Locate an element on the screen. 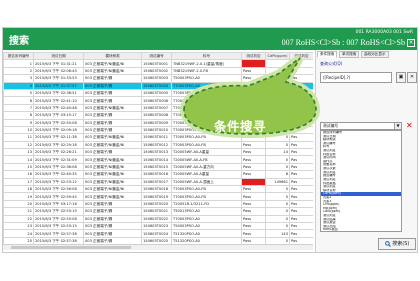  window-title: 搜索 is located at coordinates (19, 41).